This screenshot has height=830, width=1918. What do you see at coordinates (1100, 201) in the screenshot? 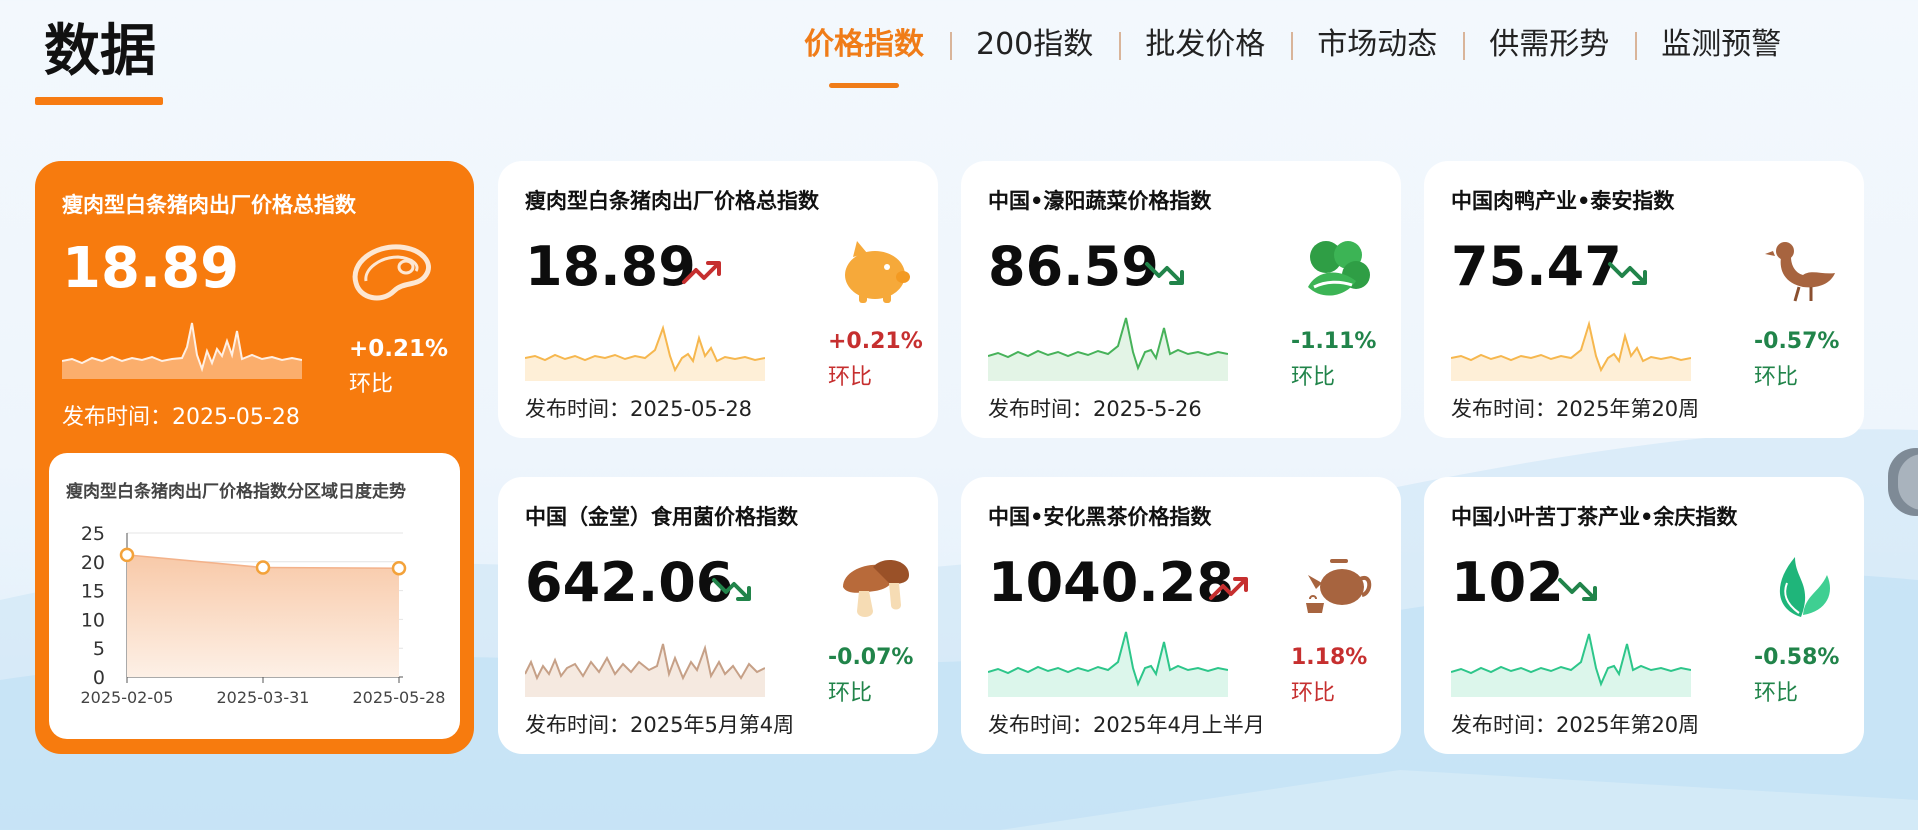
I see `card-title: 中国•濠阳蔬菜价格指数` at bounding box center [1100, 201].